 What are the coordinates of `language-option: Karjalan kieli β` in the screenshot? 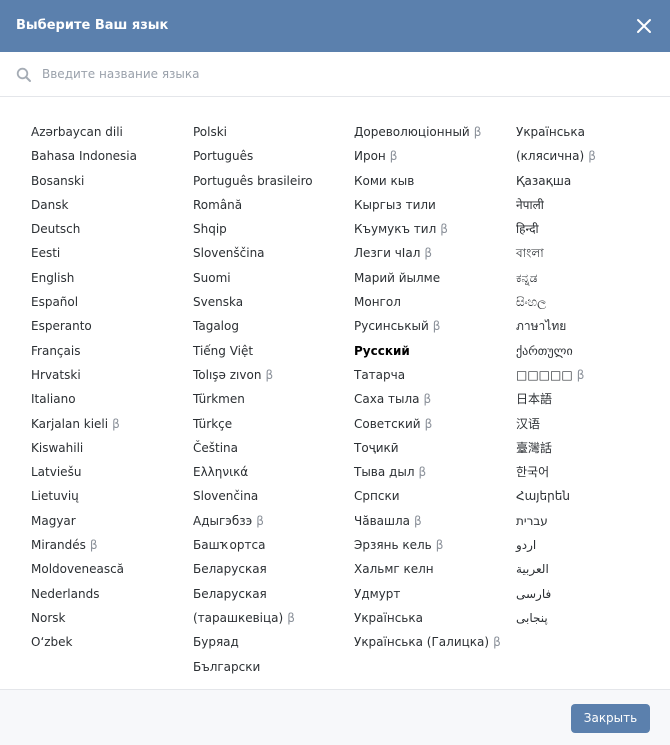 It's located at (106, 424).